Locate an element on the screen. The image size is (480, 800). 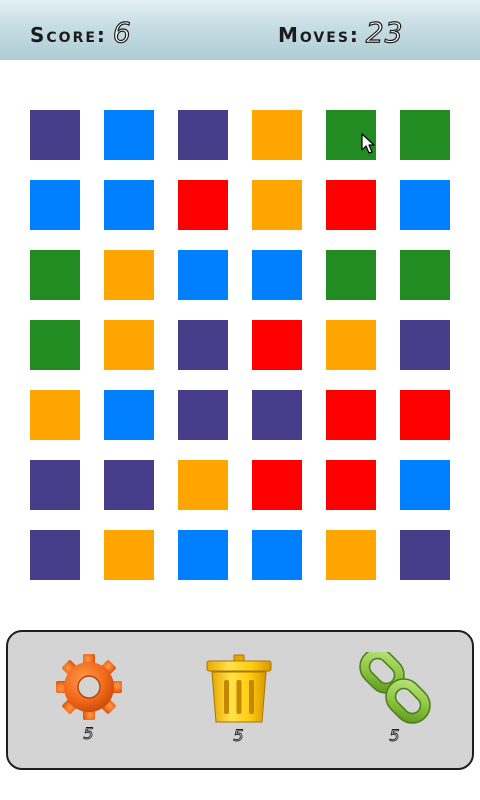
moves-value: 23 is located at coordinates (384, 32).